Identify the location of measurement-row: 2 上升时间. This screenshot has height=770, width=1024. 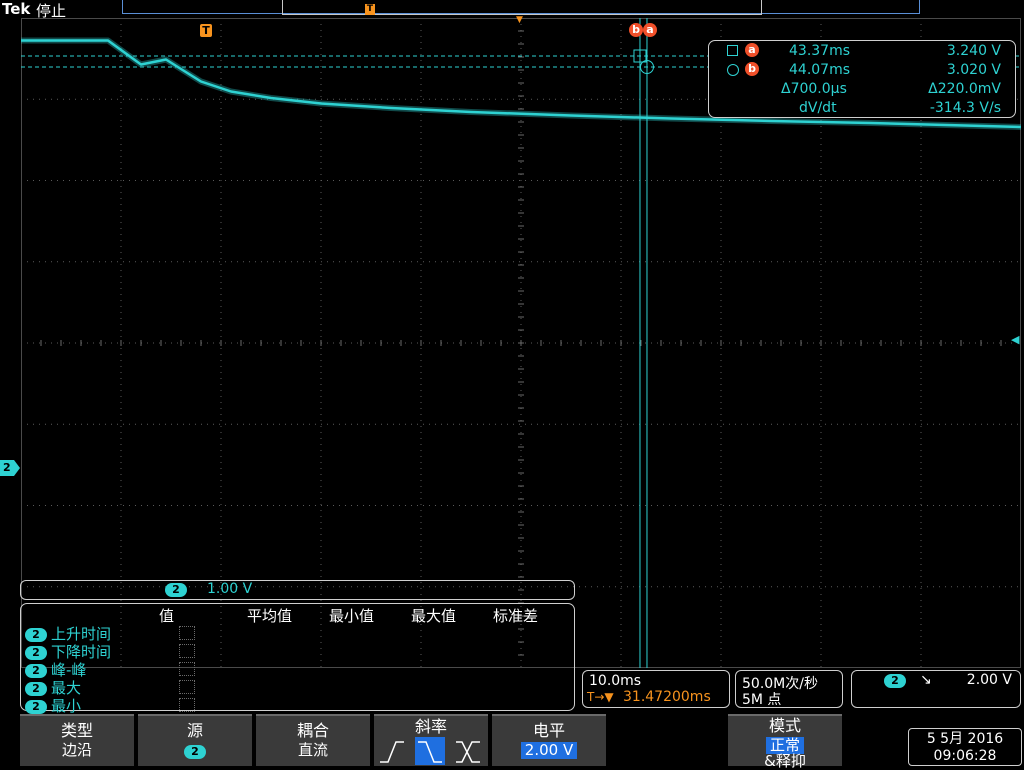
(68, 633).